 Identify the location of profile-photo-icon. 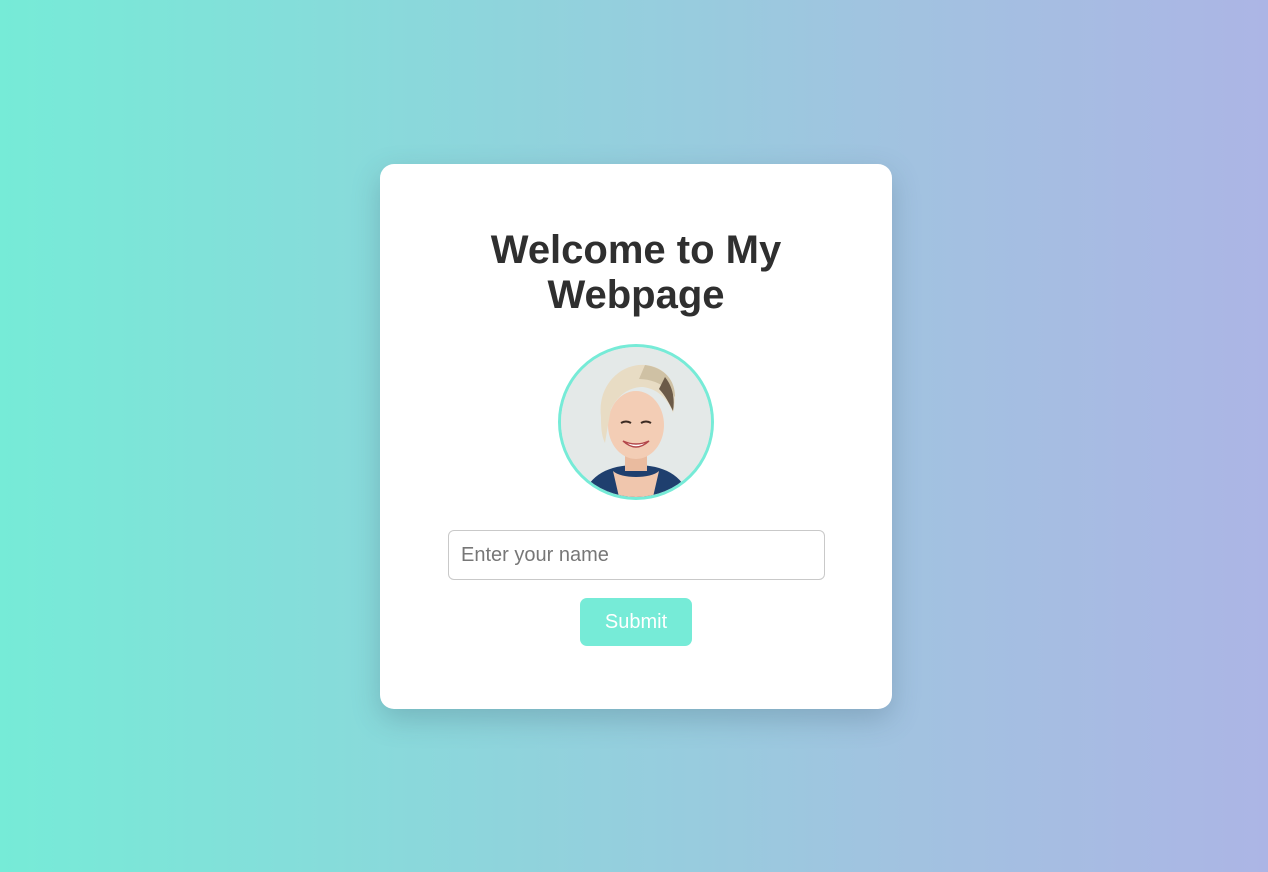
(636, 422).